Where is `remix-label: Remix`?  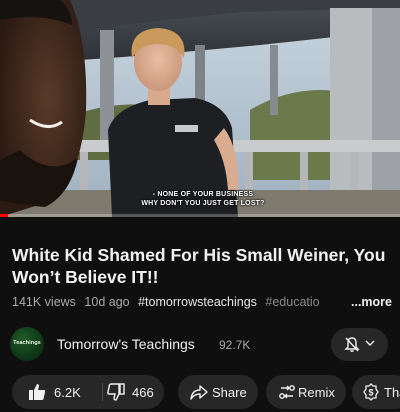
remix-label: Remix is located at coordinates (316, 392).